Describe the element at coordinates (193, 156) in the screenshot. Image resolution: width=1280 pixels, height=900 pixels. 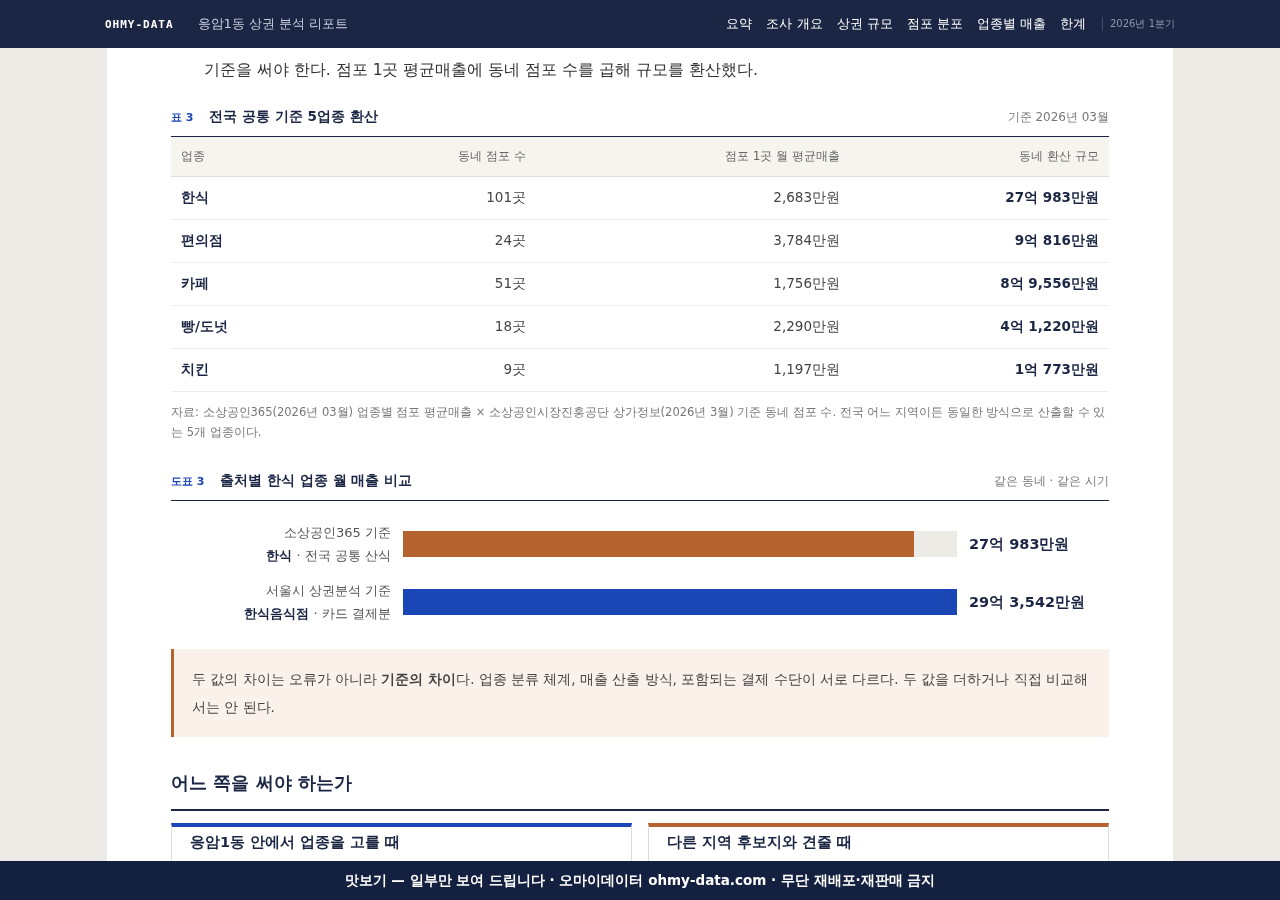
I see `column-header: 업종` at that location.